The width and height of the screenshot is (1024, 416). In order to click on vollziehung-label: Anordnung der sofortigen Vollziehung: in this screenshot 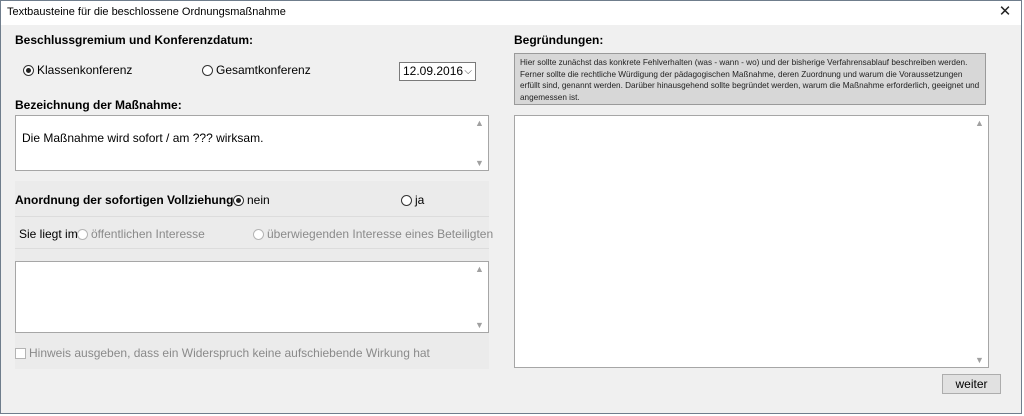, I will do `click(126, 200)`.